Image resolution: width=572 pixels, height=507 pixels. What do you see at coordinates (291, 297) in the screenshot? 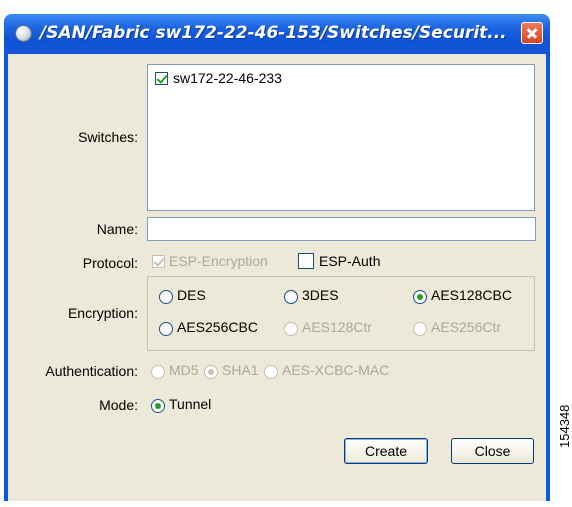
I see `radio-3des` at bounding box center [291, 297].